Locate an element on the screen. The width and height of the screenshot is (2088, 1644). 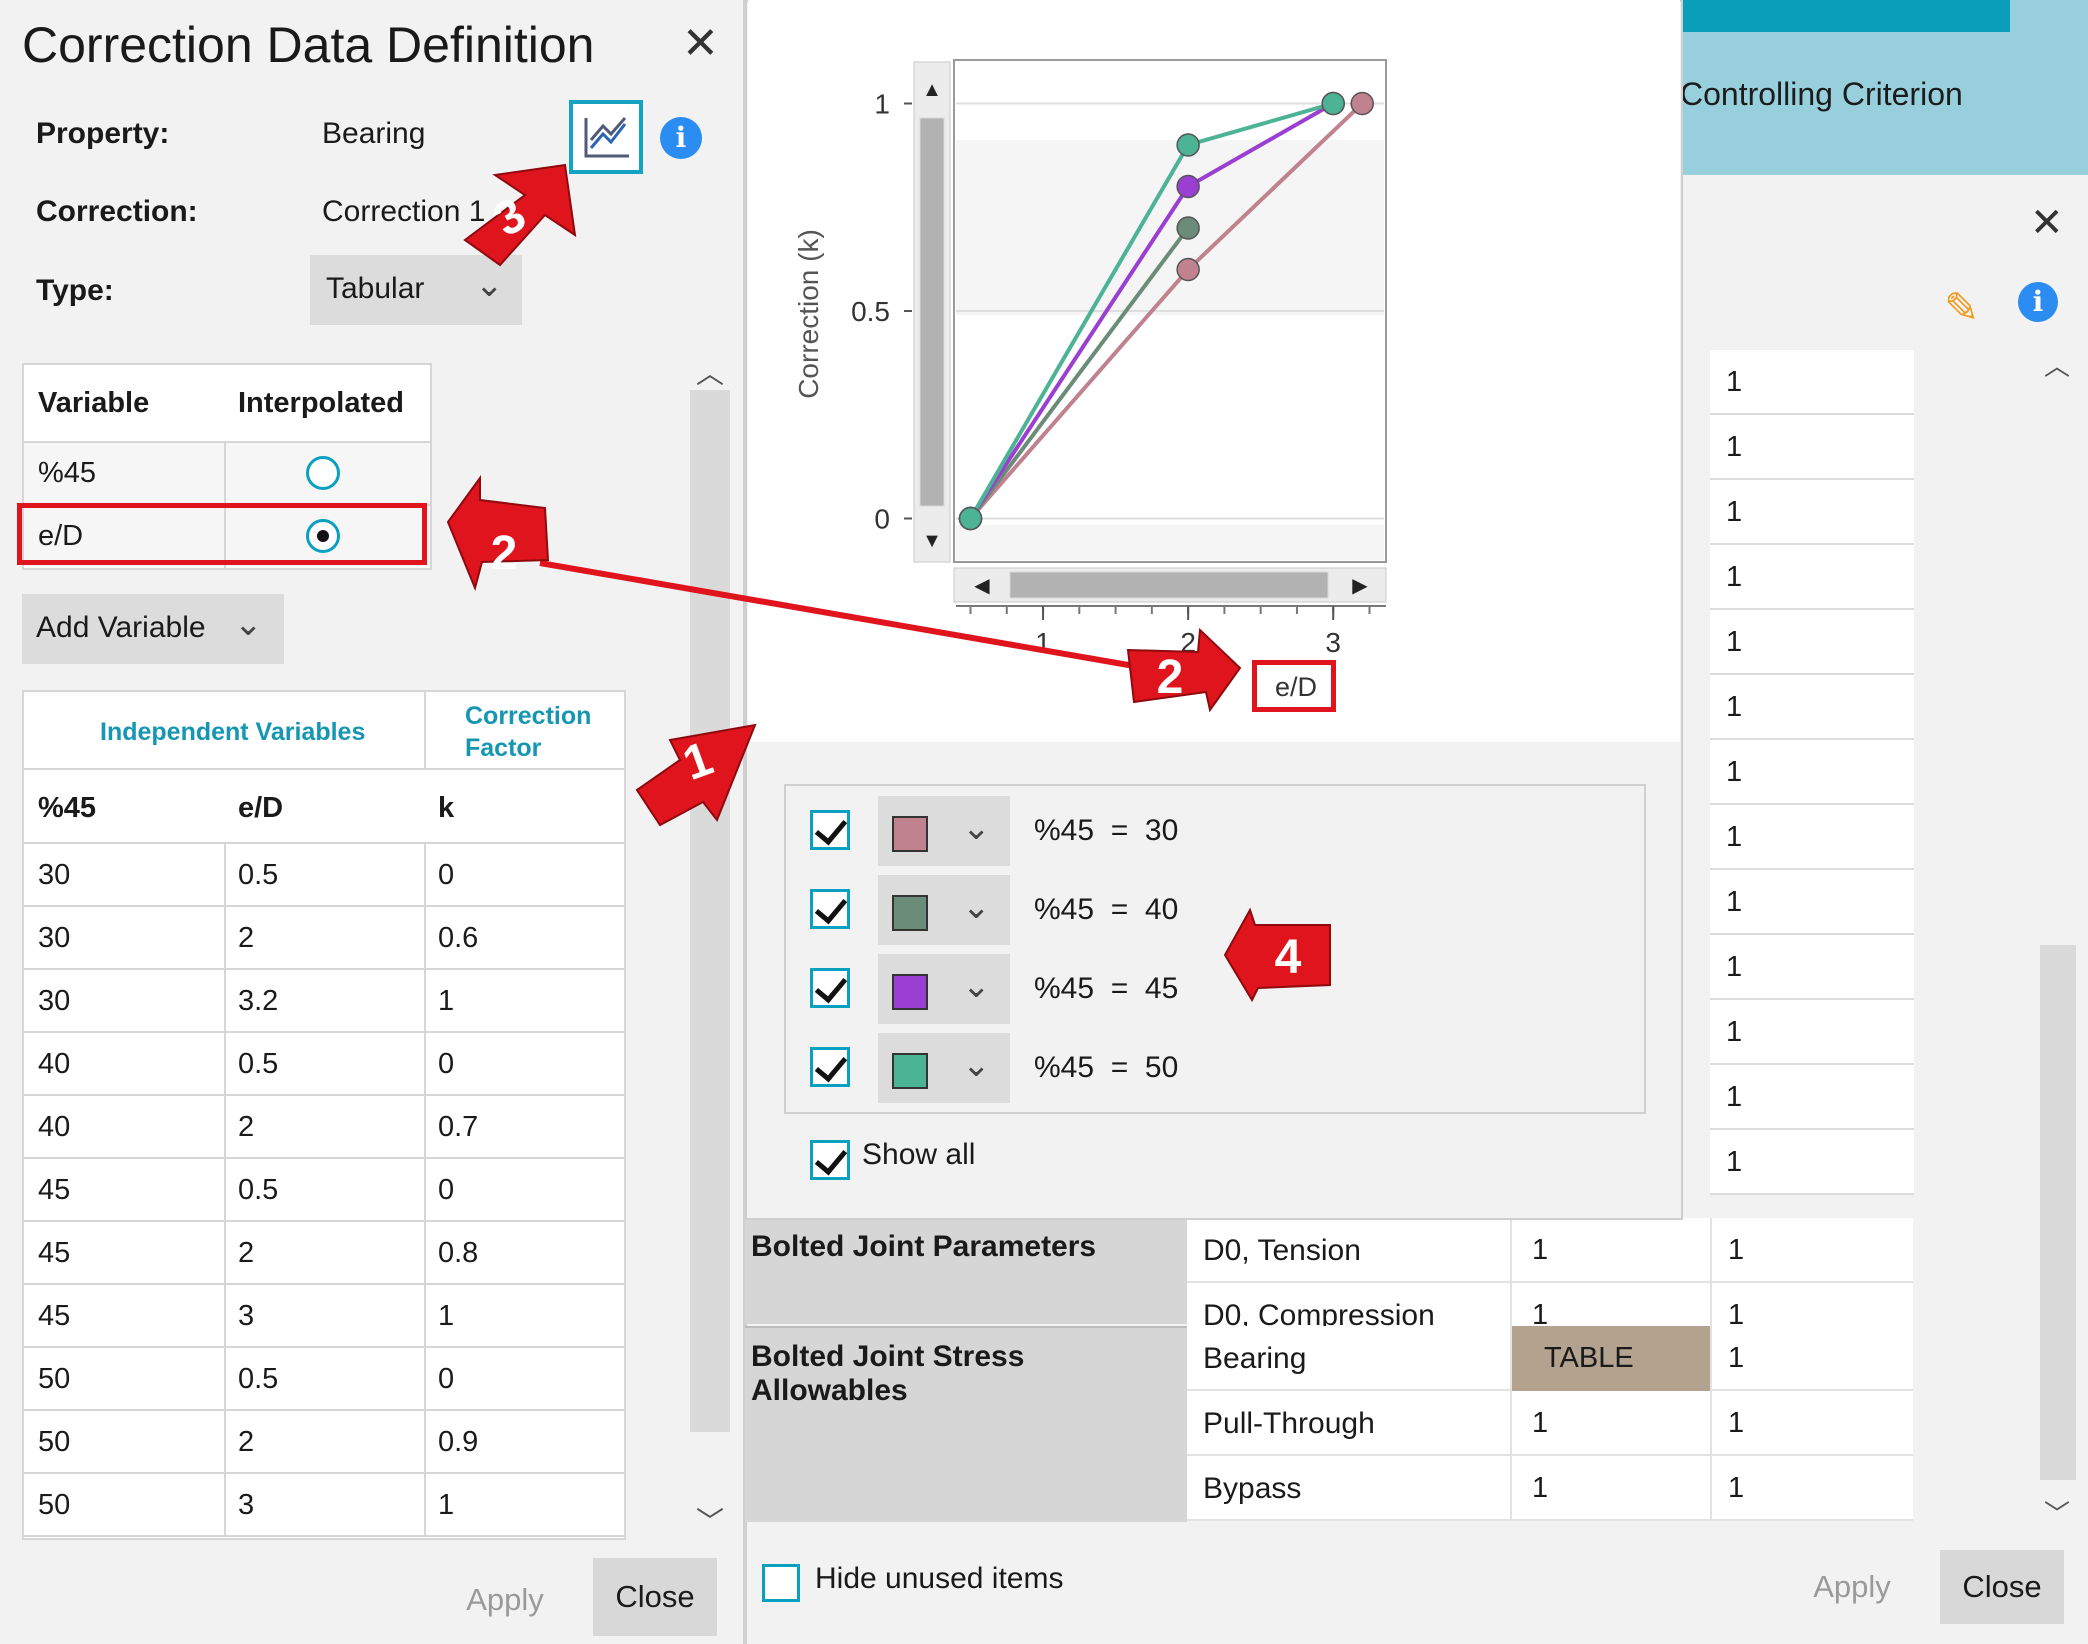
annotation-connector-line is located at coordinates (840, 615).